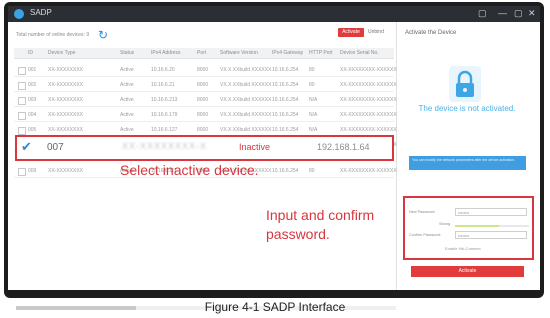 The image size is (550, 318). Describe the element at coordinates (379, 32) in the screenshot. I see `unbind-button: Unbind` at that location.